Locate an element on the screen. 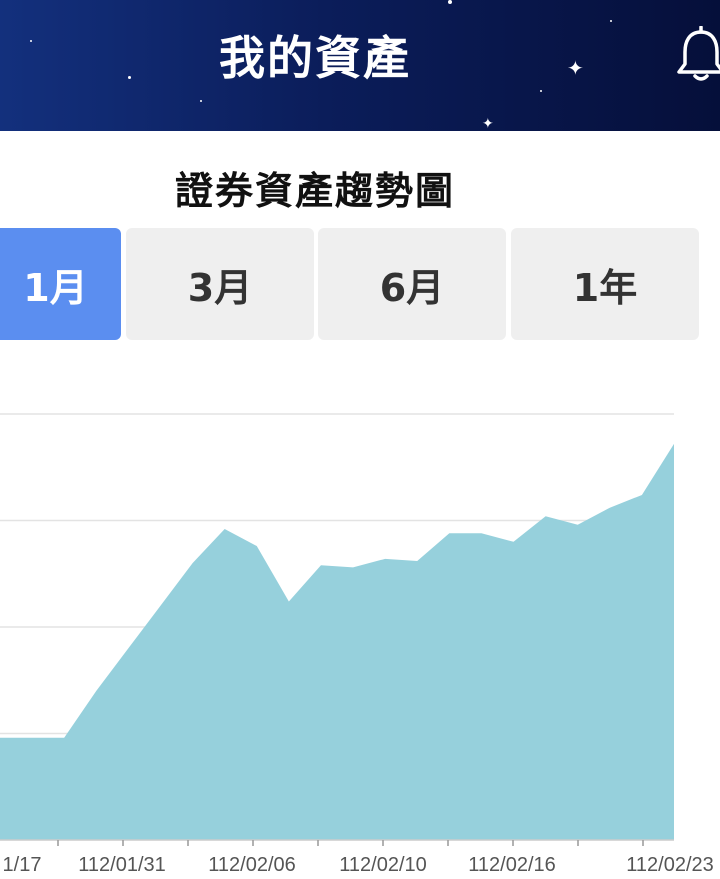 This screenshot has height=879, width=720. chart-section-title: 證券資產趨勢圖 is located at coordinates (314, 191).